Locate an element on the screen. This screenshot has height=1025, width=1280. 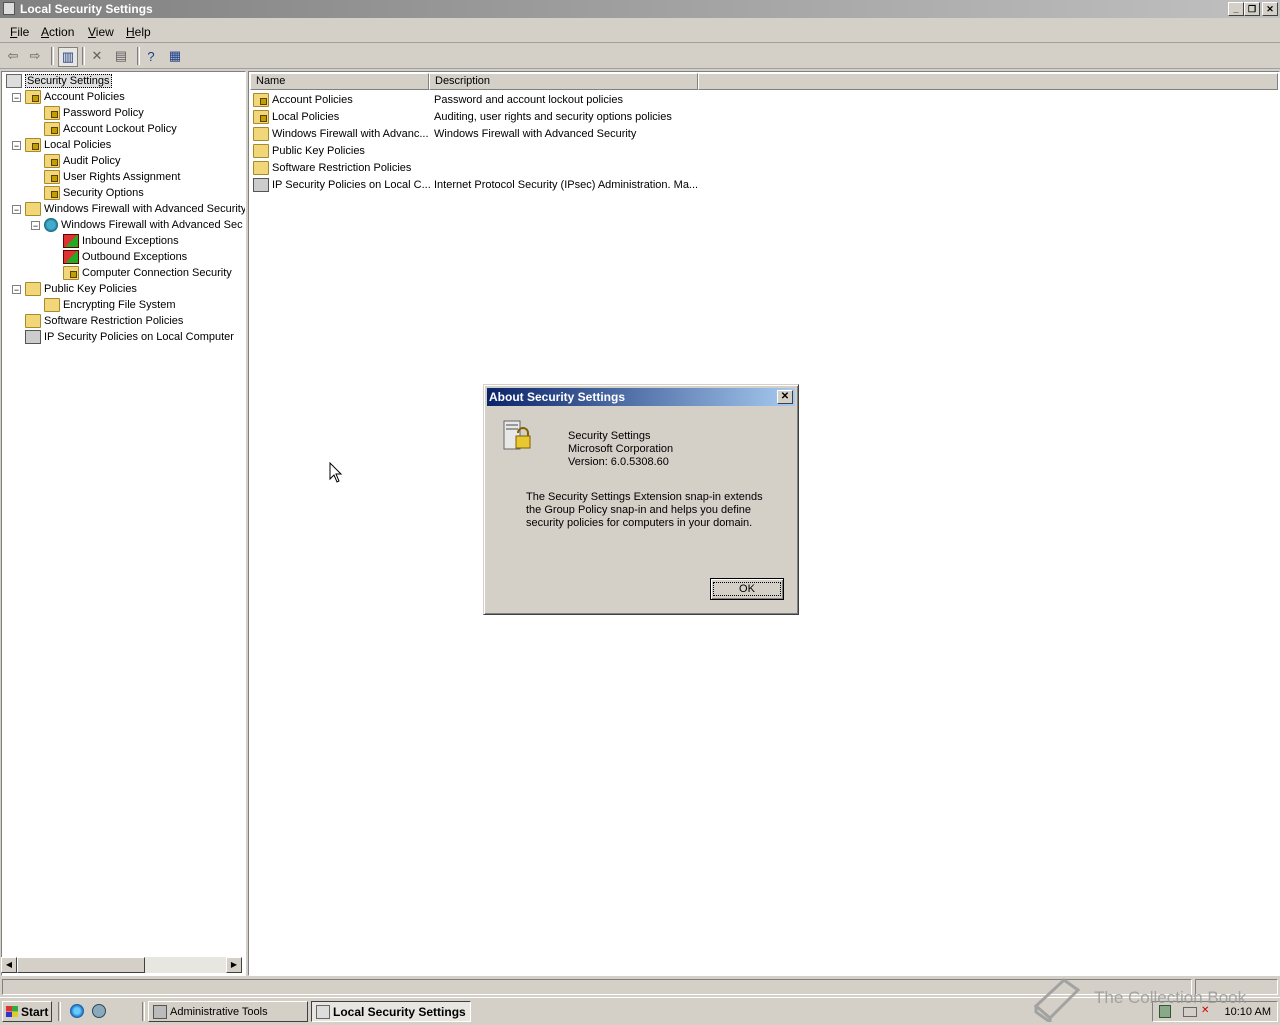
export-list-icon: ▤ is located at coordinates (121, 56).